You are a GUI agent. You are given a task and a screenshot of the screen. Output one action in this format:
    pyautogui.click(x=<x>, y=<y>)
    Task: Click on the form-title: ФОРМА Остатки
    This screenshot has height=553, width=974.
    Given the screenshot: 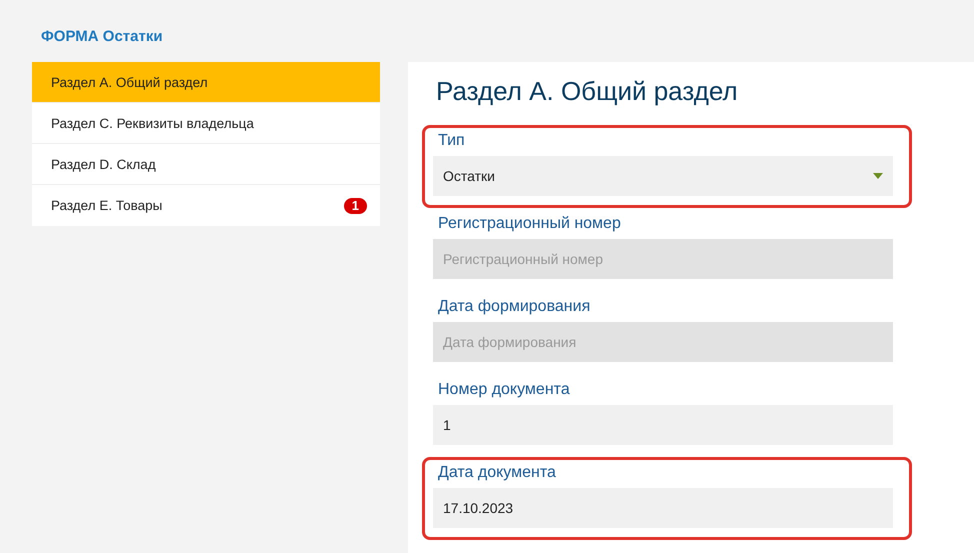 What is the action you would take?
    pyautogui.click(x=102, y=37)
    